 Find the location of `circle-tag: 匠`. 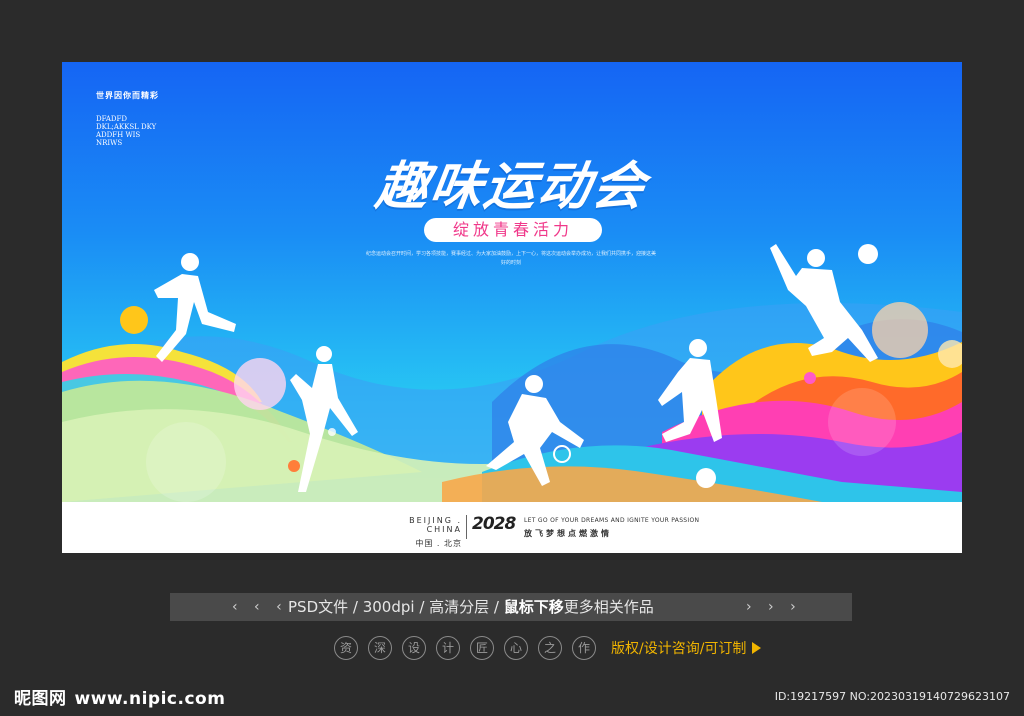

circle-tag: 匠 is located at coordinates (482, 648).